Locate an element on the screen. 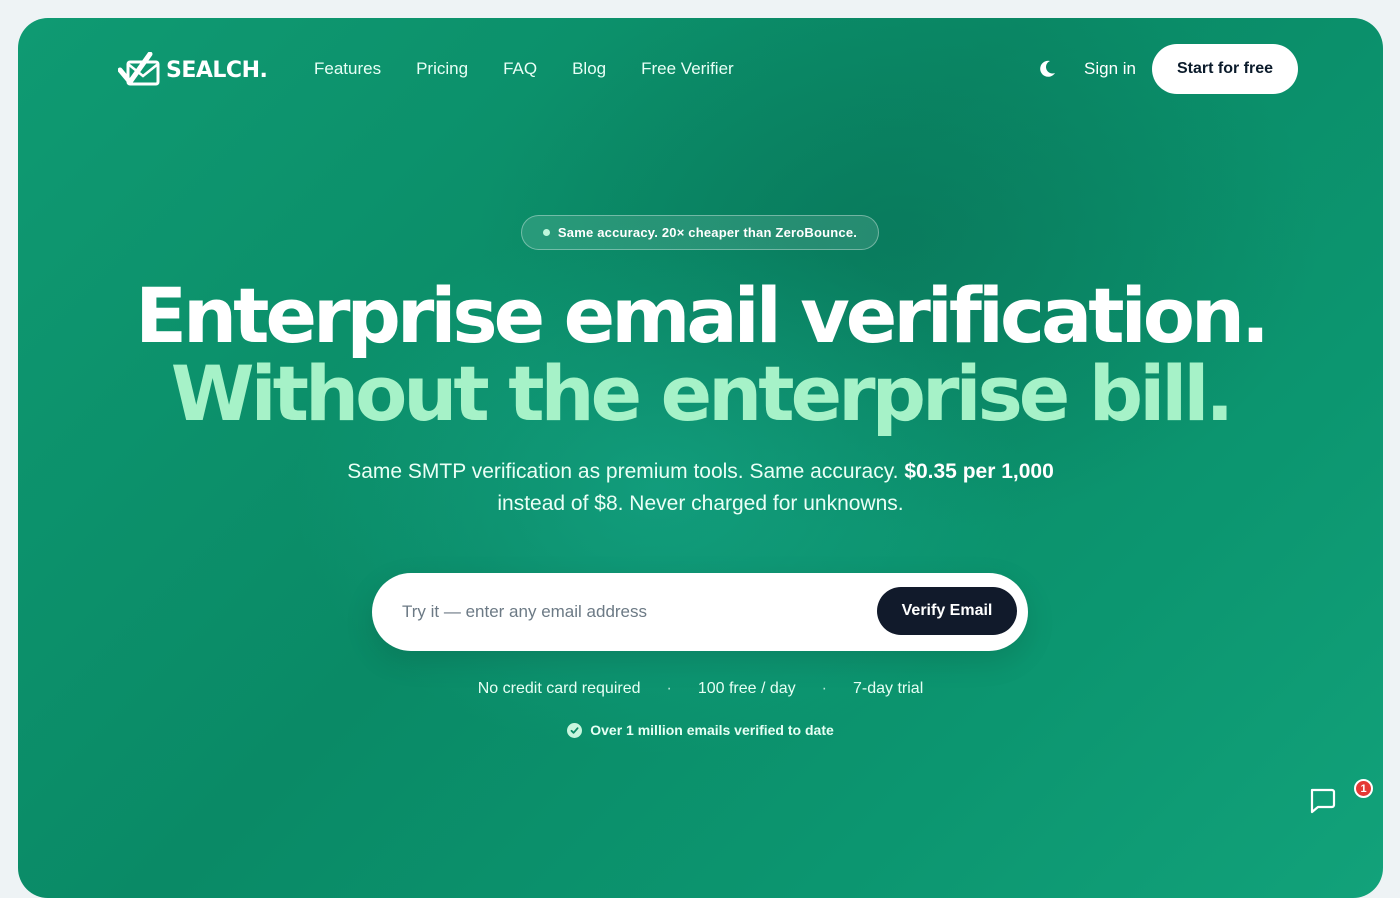 This screenshot has height=898, width=1400. nav-link-blog: Blog is located at coordinates (589, 69).